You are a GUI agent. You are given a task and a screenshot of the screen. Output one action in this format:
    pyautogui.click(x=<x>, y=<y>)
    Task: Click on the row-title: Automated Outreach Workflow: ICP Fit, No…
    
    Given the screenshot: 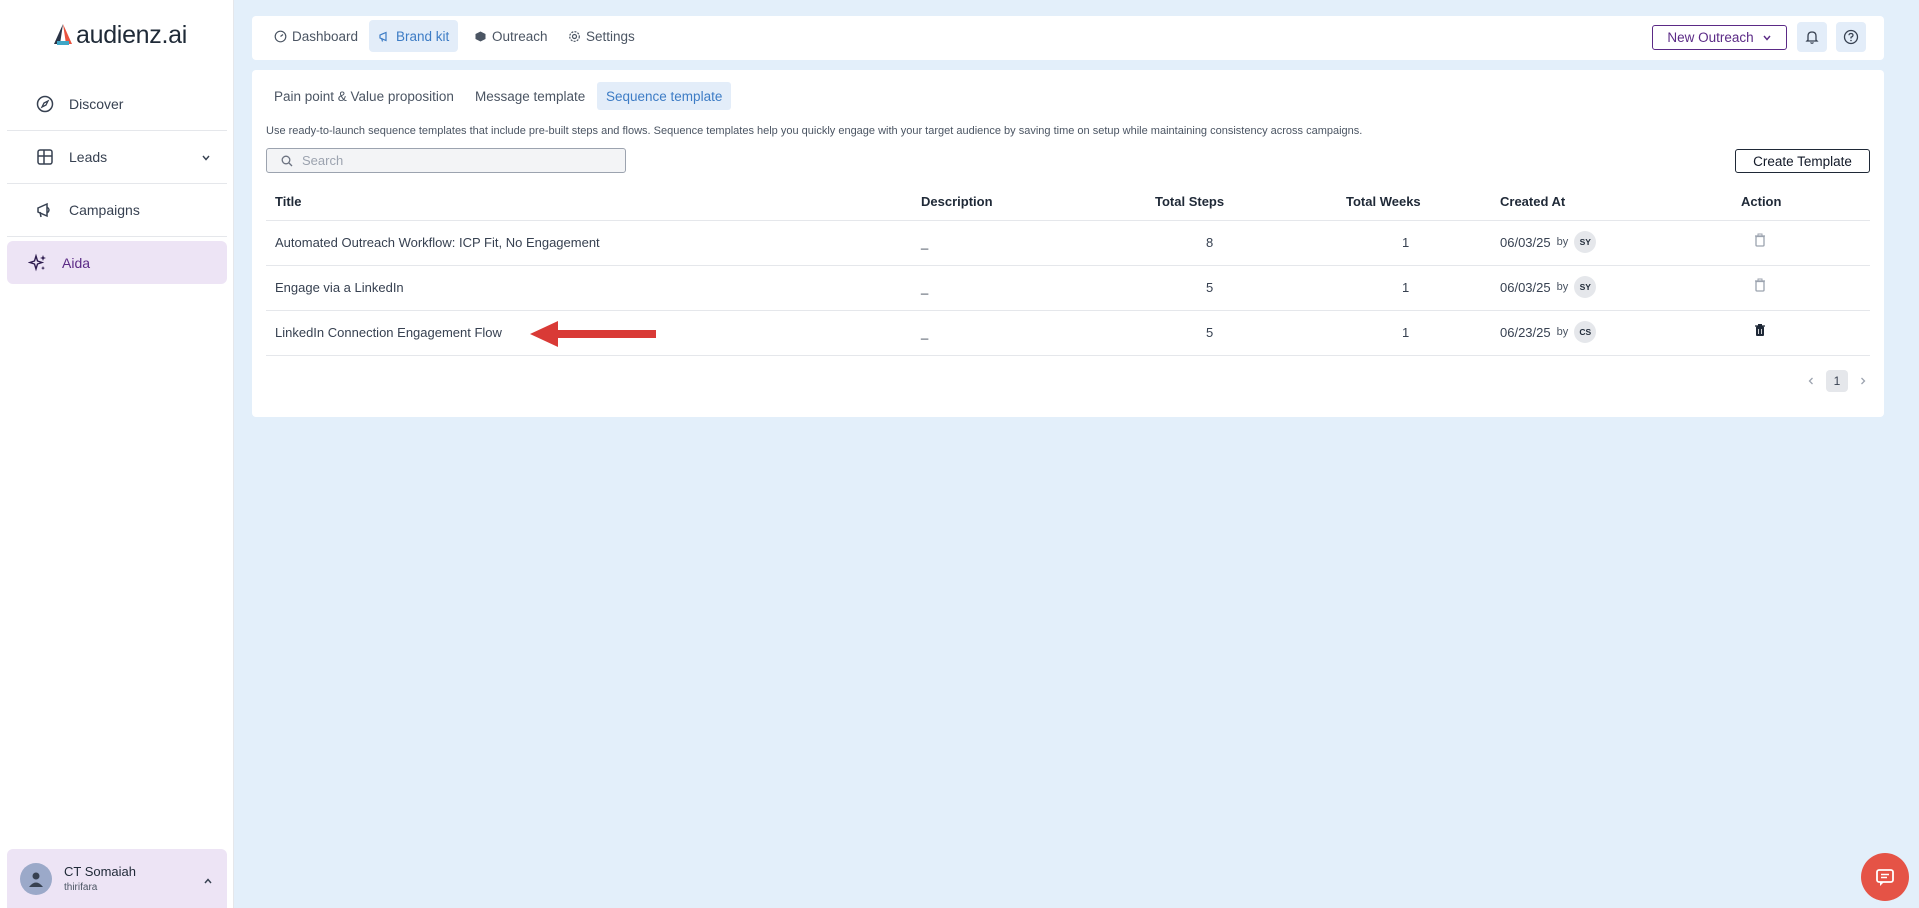 What is the action you would take?
    pyautogui.click(x=437, y=242)
    